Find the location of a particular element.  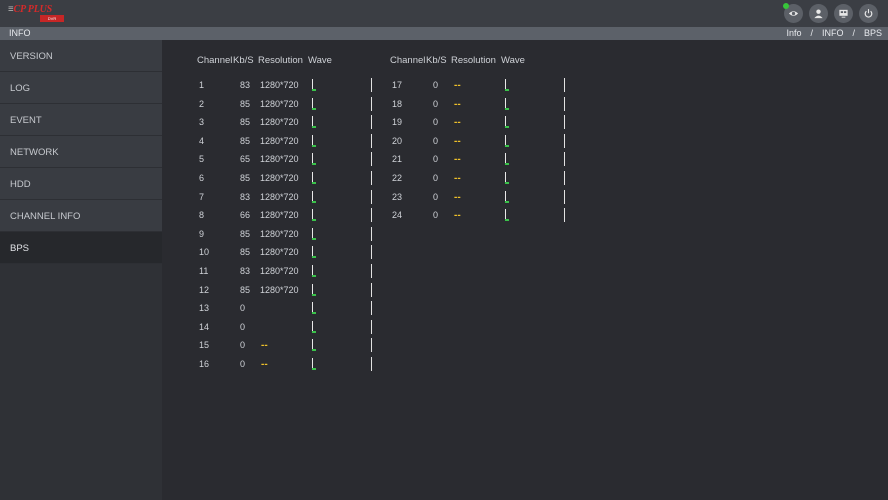

header-kbps: Kb/S is located at coordinates (243, 60).